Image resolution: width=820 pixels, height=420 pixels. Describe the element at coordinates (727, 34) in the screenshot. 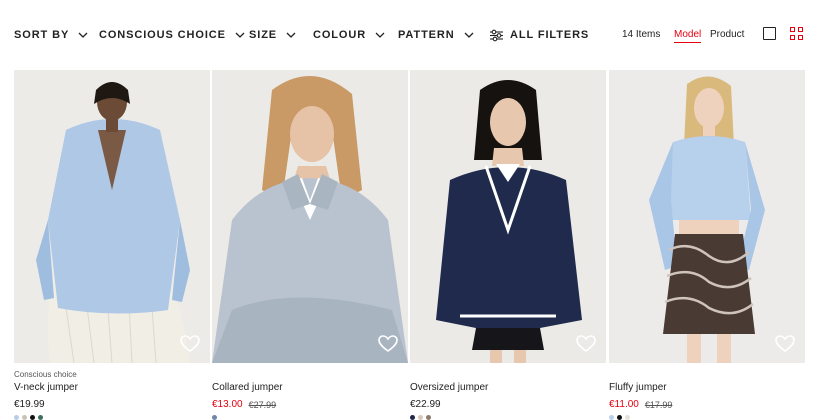

I see `view-product-toggle: Product` at that location.